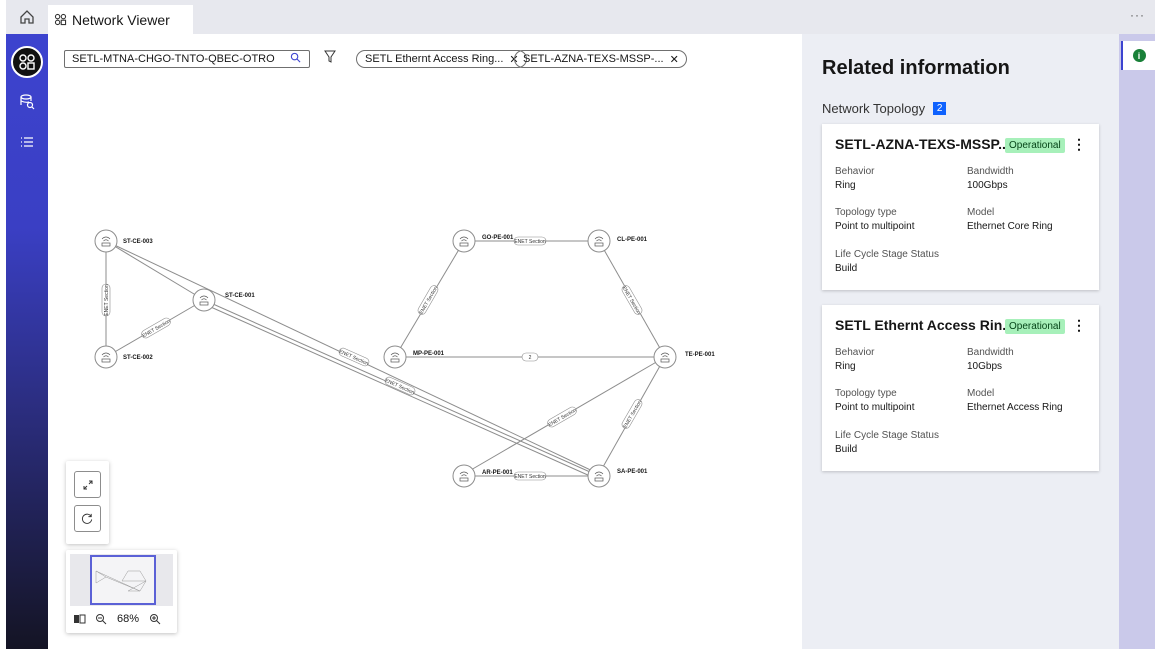 This screenshot has height=649, width=1155. What do you see at coordinates (617, 241) in the screenshot?
I see `graph-node: CL-PE-001` at bounding box center [617, 241].